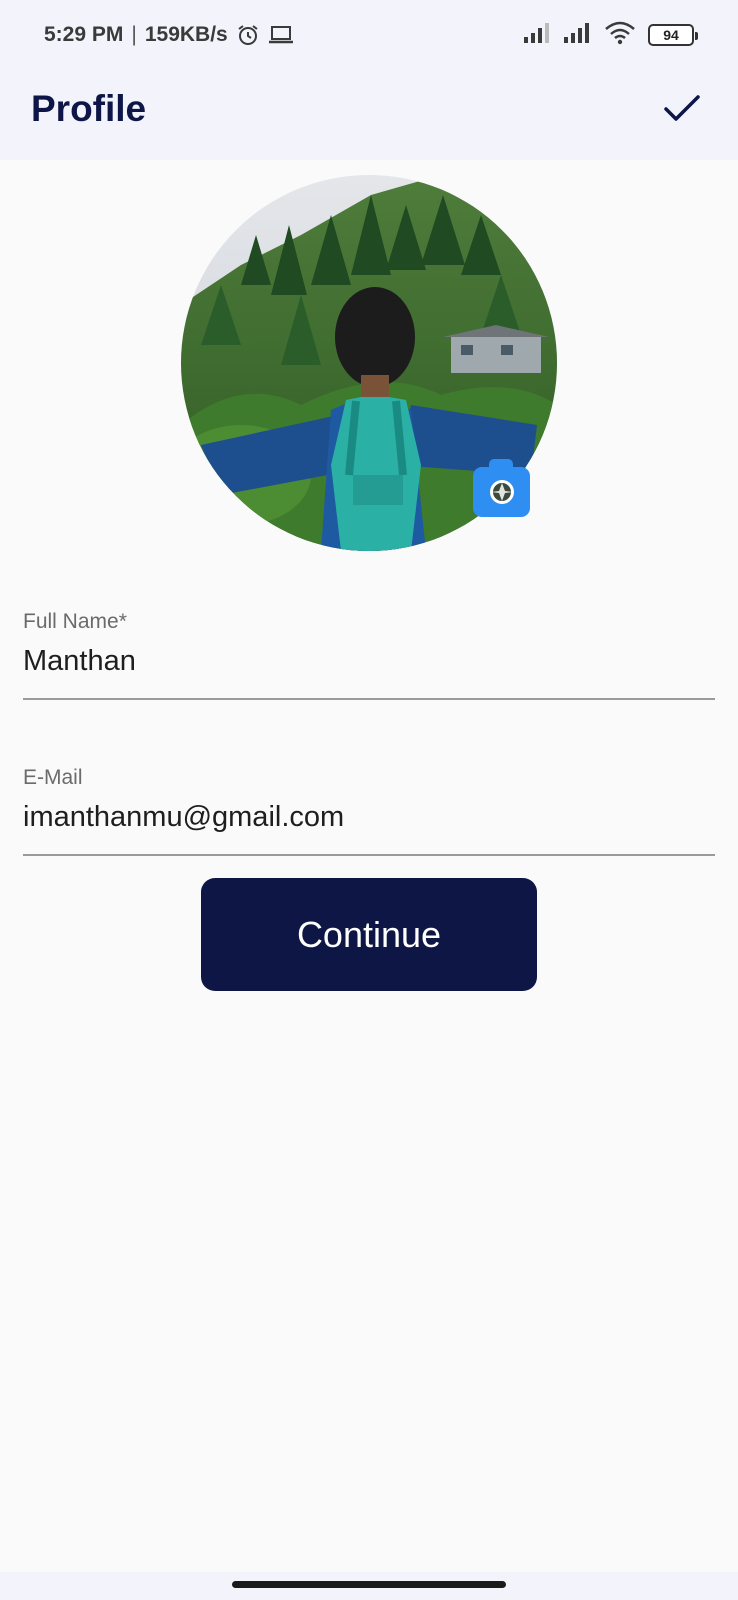  Describe the element at coordinates (501, 492) in the screenshot. I see `camera-icon` at that location.